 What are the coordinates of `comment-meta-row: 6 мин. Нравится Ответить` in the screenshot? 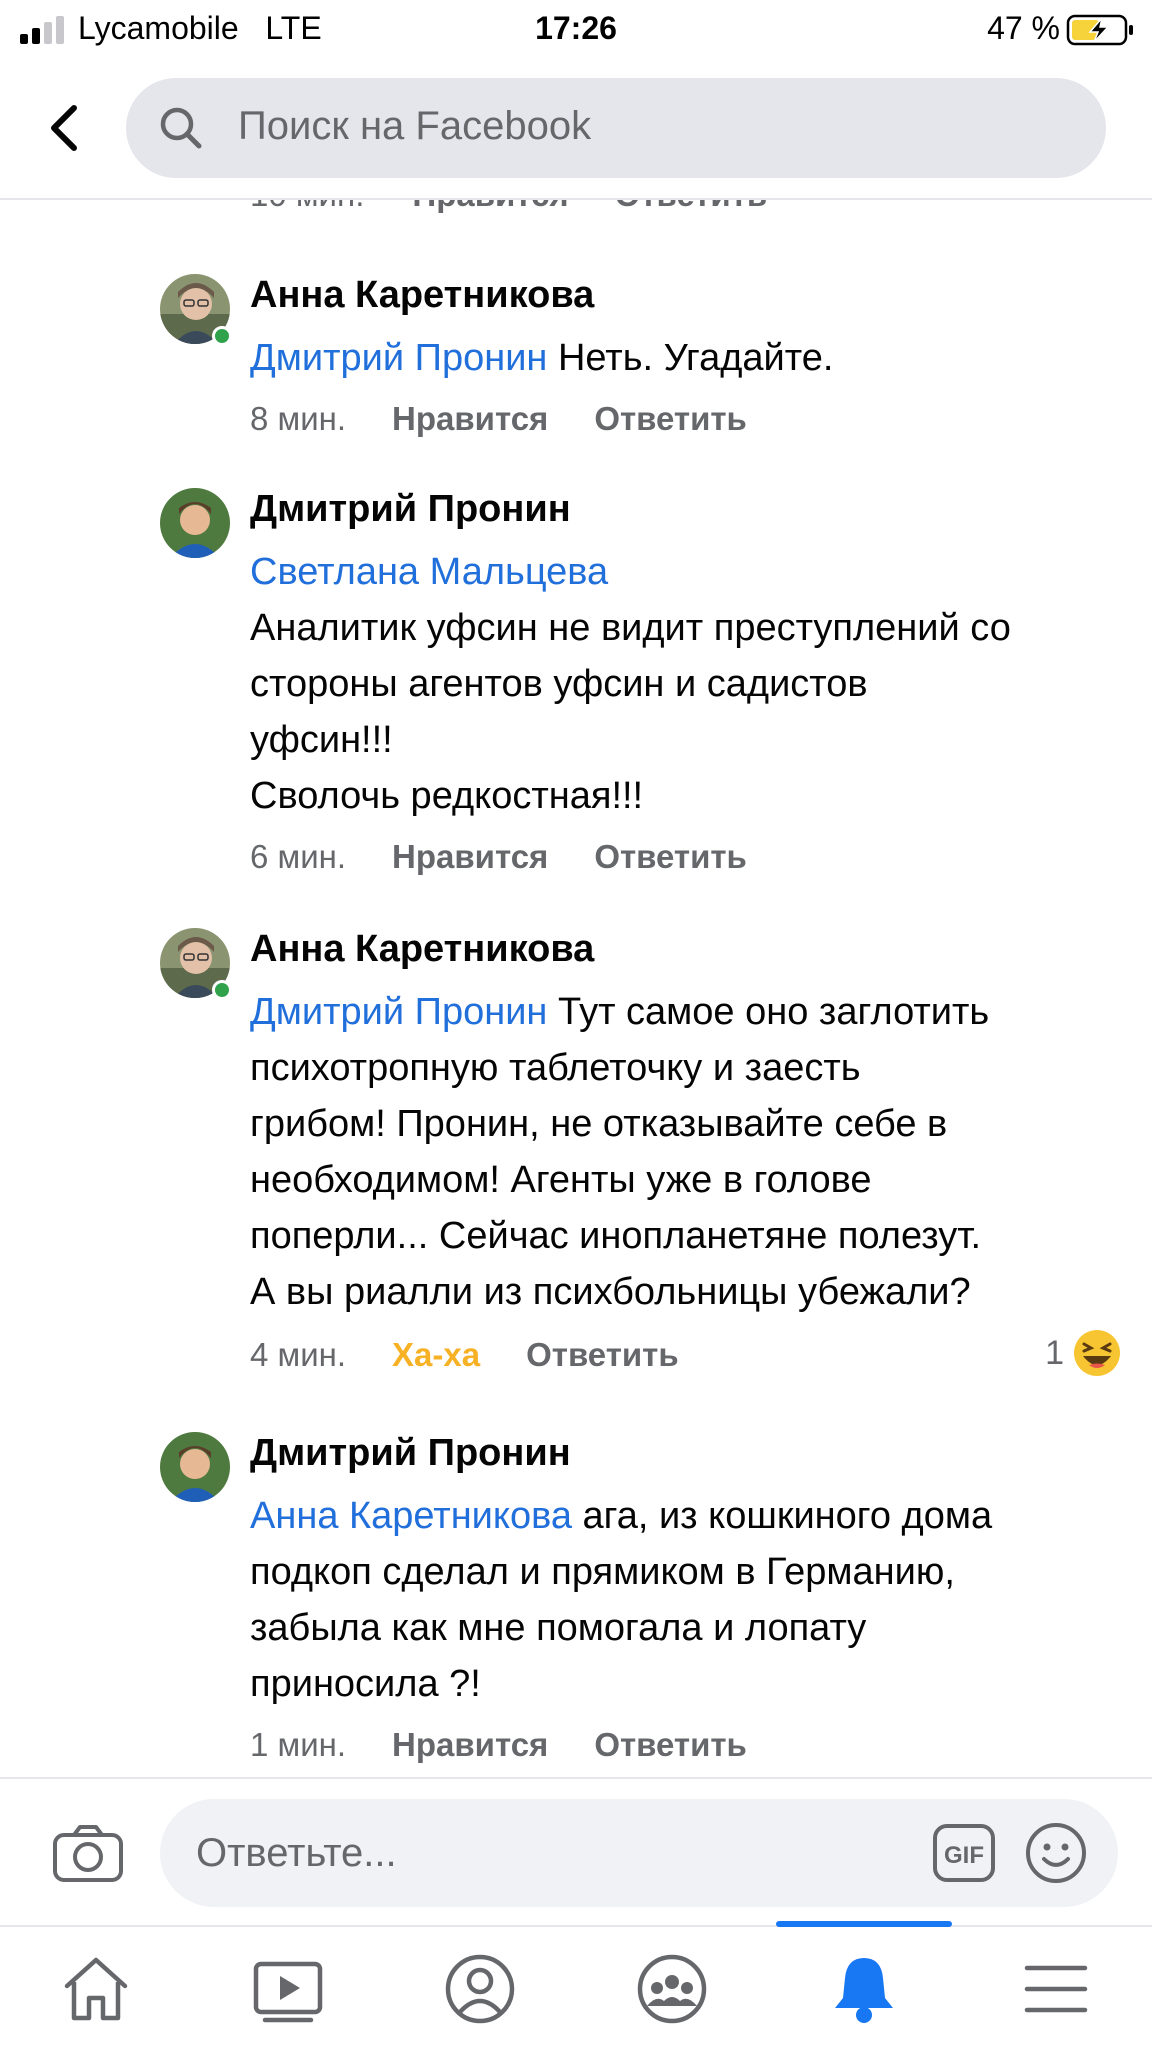 It's located at (498, 857).